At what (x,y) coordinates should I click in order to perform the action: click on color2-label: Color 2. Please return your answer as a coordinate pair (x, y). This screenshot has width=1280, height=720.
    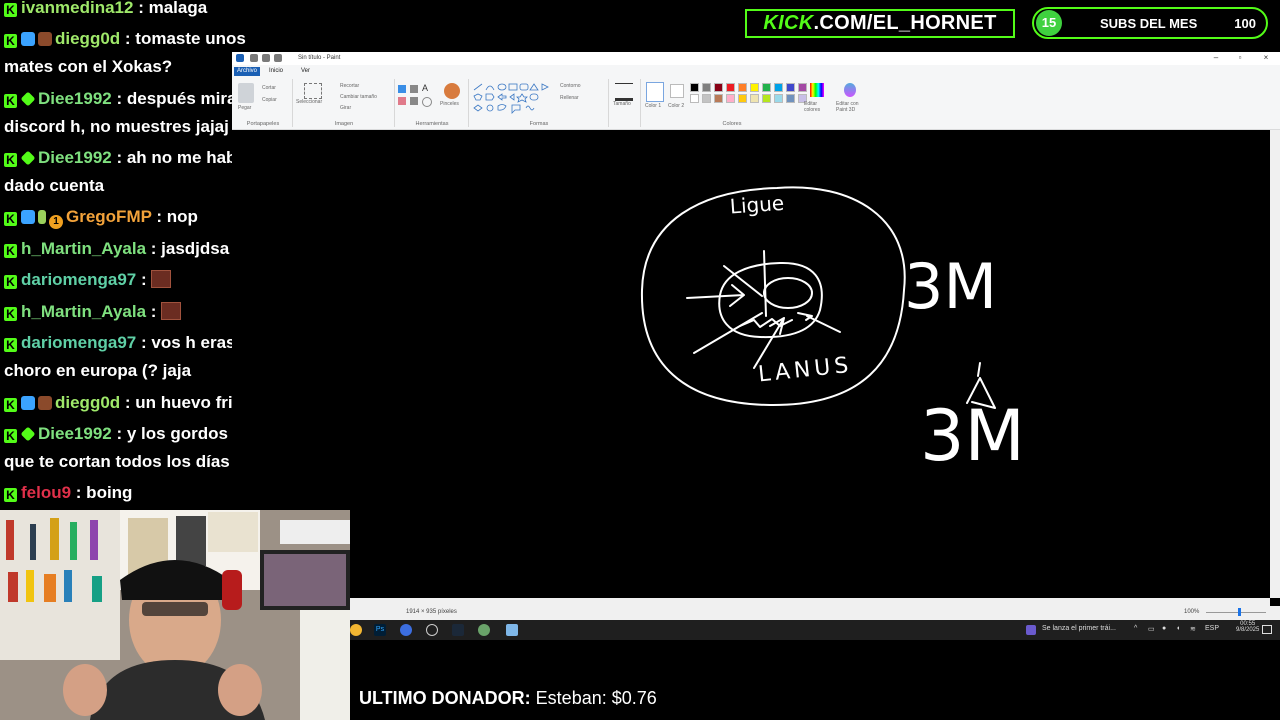
    Looking at the image, I should click on (676, 106).